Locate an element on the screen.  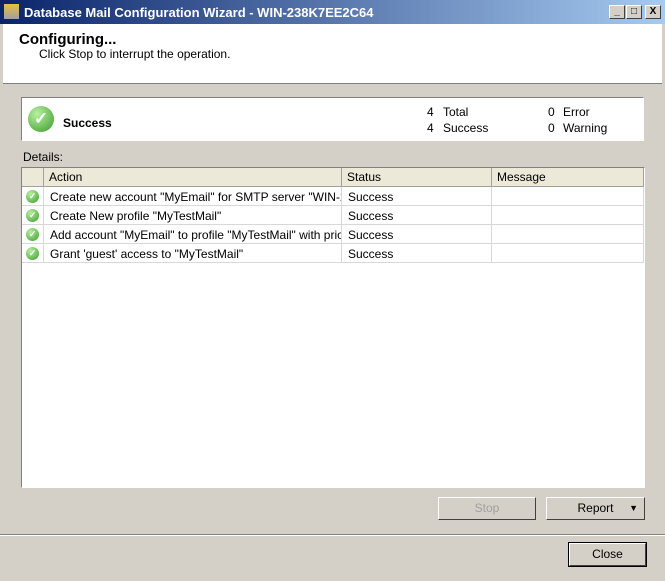
success-count: 4 is located at coordinates (430, 128).